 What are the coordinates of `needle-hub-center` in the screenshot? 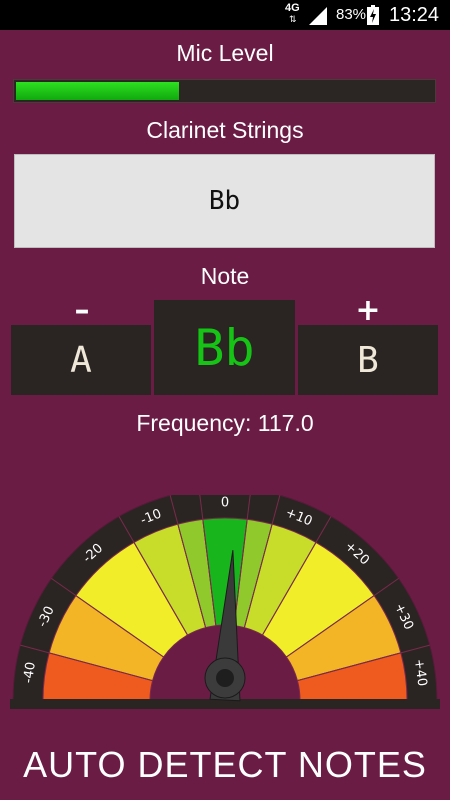 It's located at (225, 678).